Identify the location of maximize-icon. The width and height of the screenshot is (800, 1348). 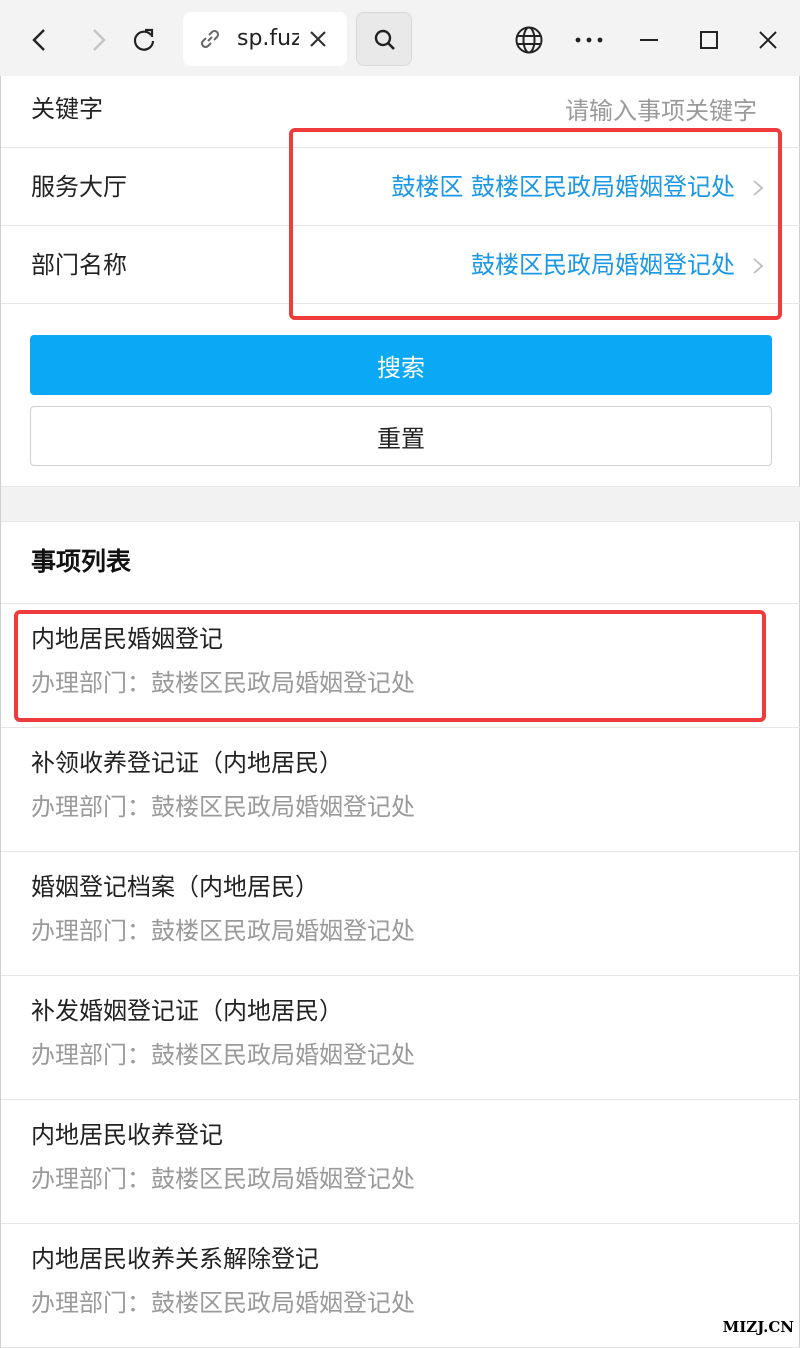
(709, 40).